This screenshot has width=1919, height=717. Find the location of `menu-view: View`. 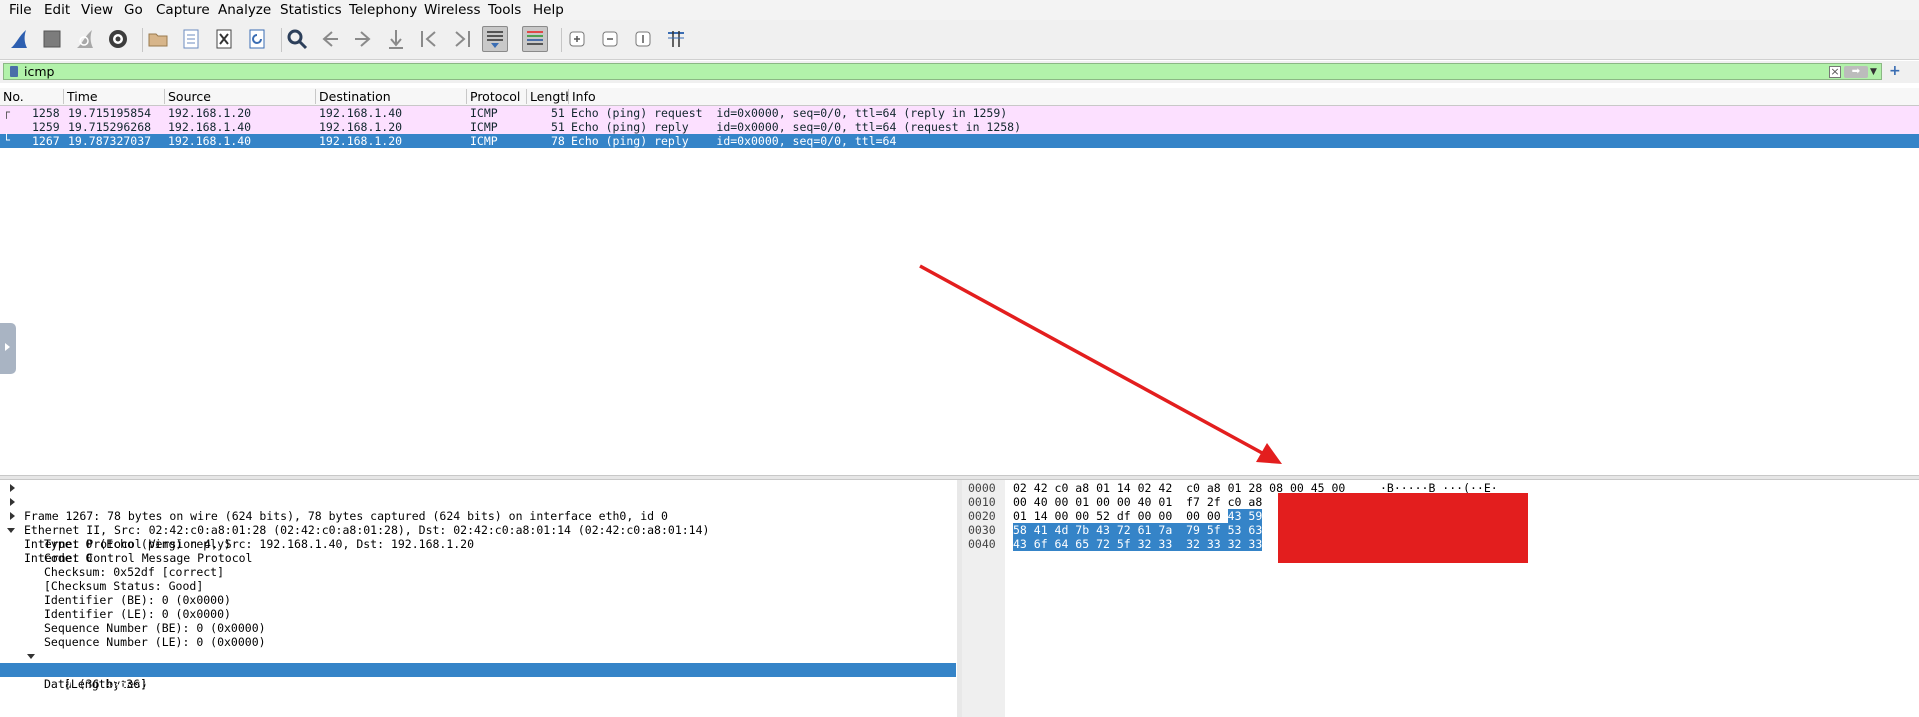

menu-view: View is located at coordinates (97, 10).